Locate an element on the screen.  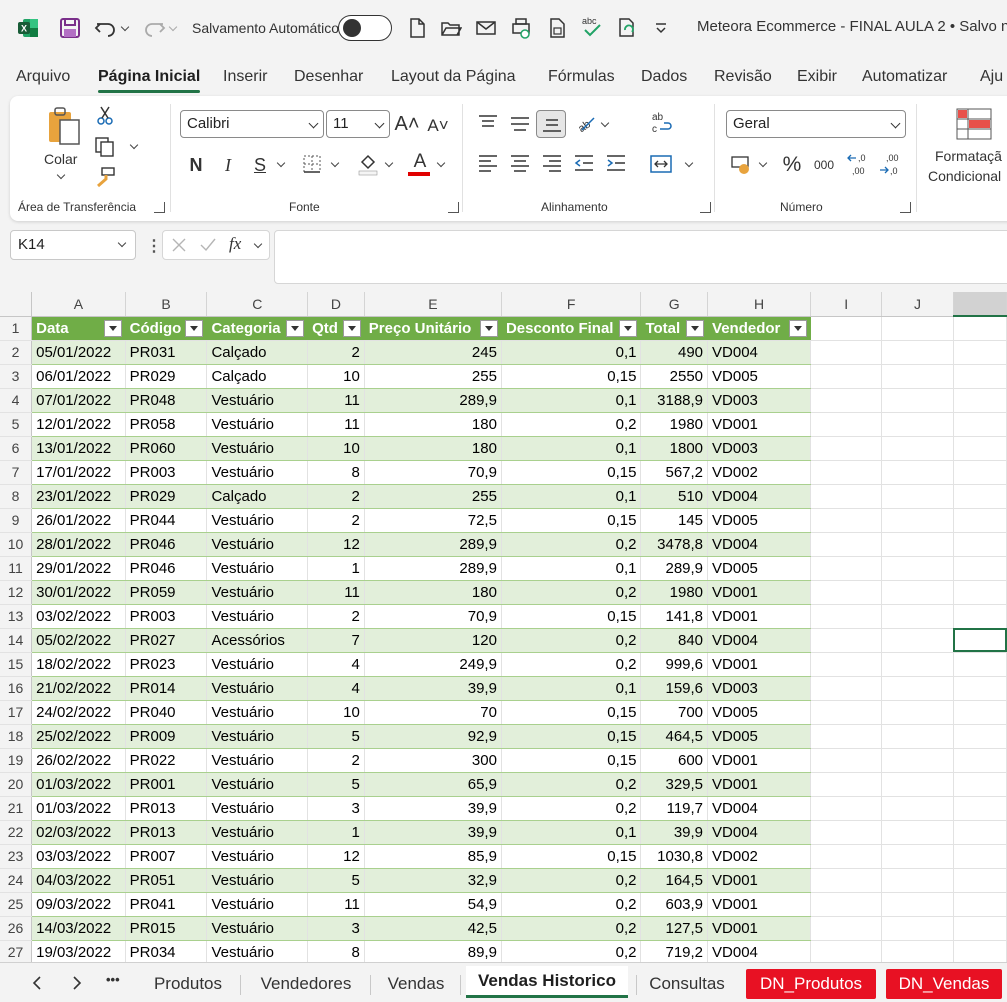
table-cell: 127,5 is located at coordinates (674, 928).